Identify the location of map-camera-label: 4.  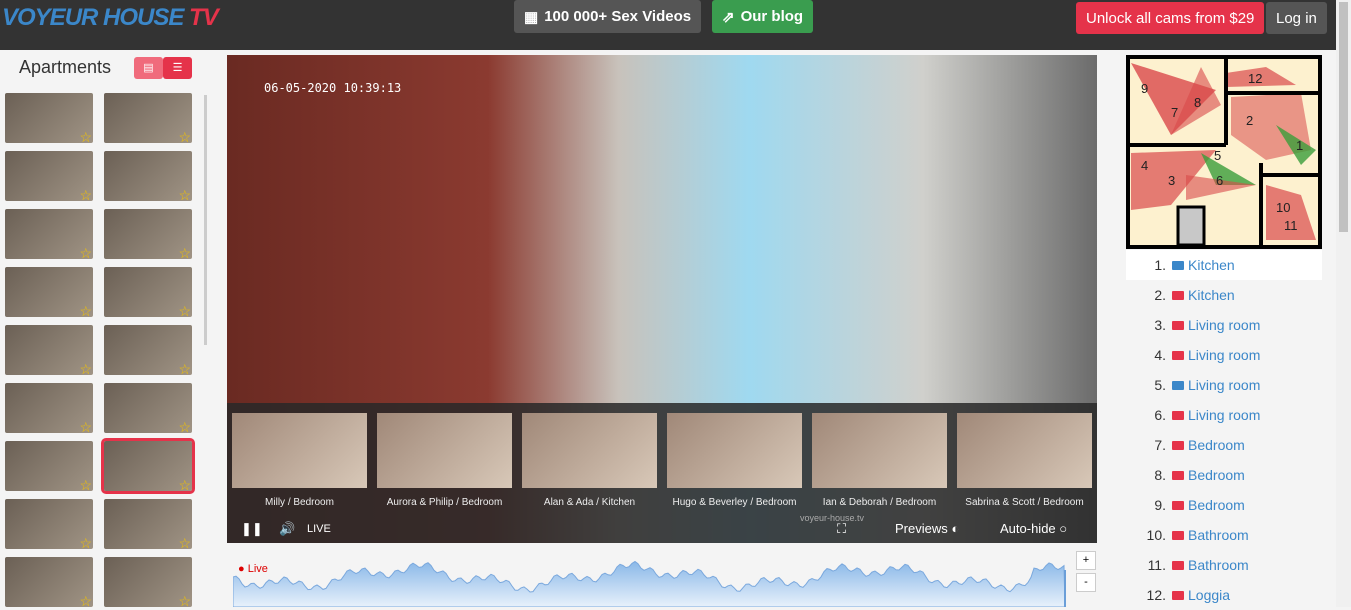
(1144, 165).